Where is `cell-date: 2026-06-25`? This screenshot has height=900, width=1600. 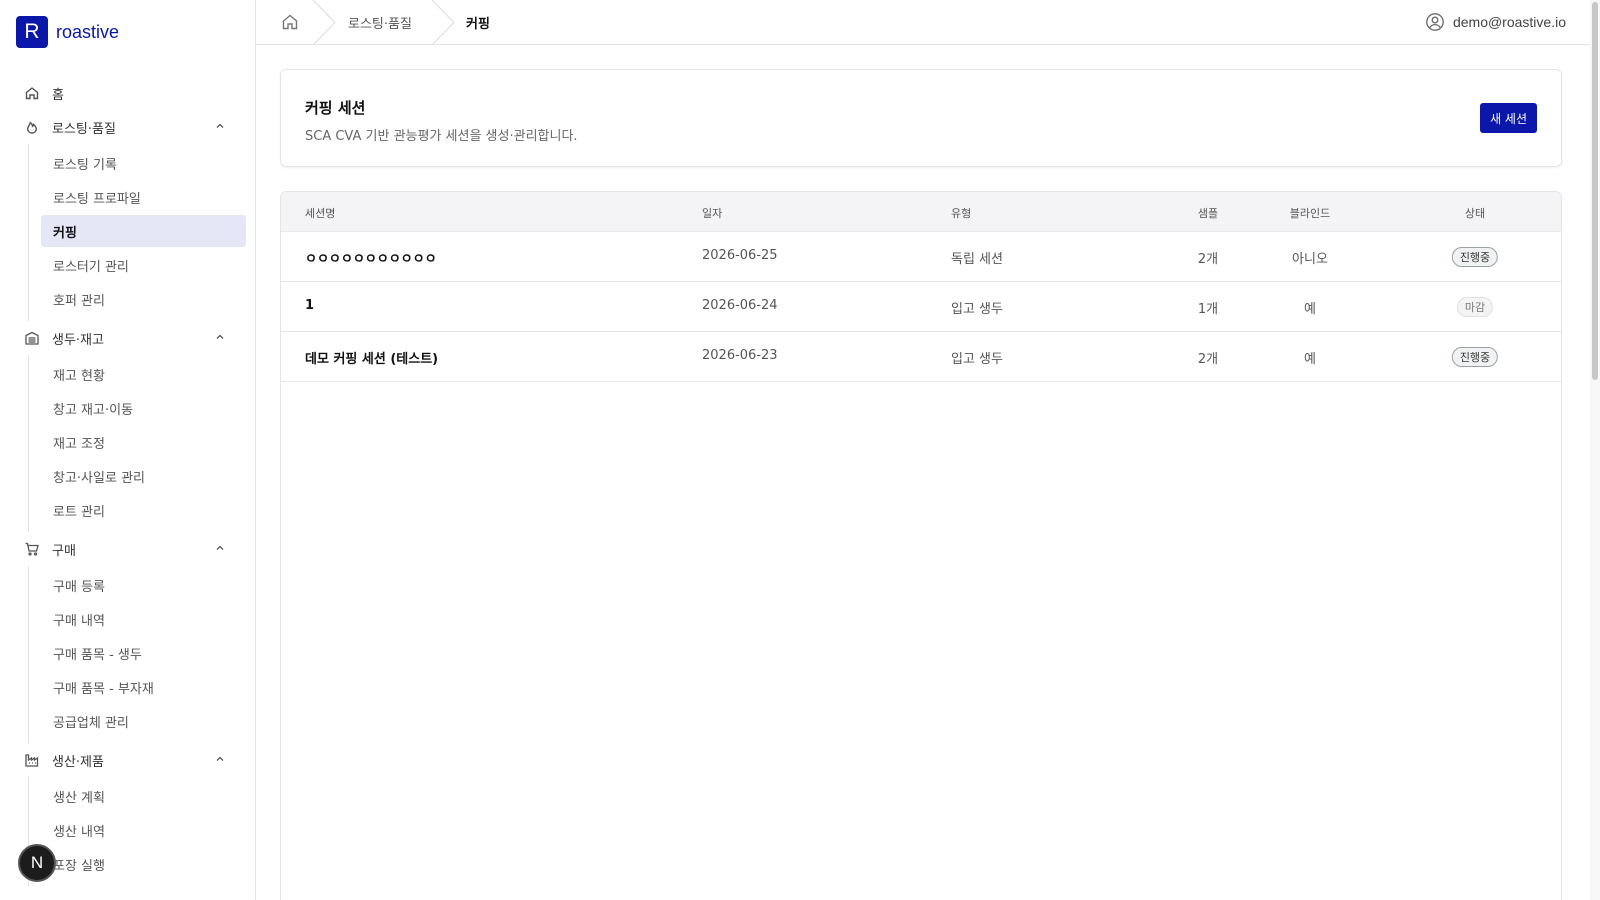
cell-date: 2026-06-25 is located at coordinates (740, 255).